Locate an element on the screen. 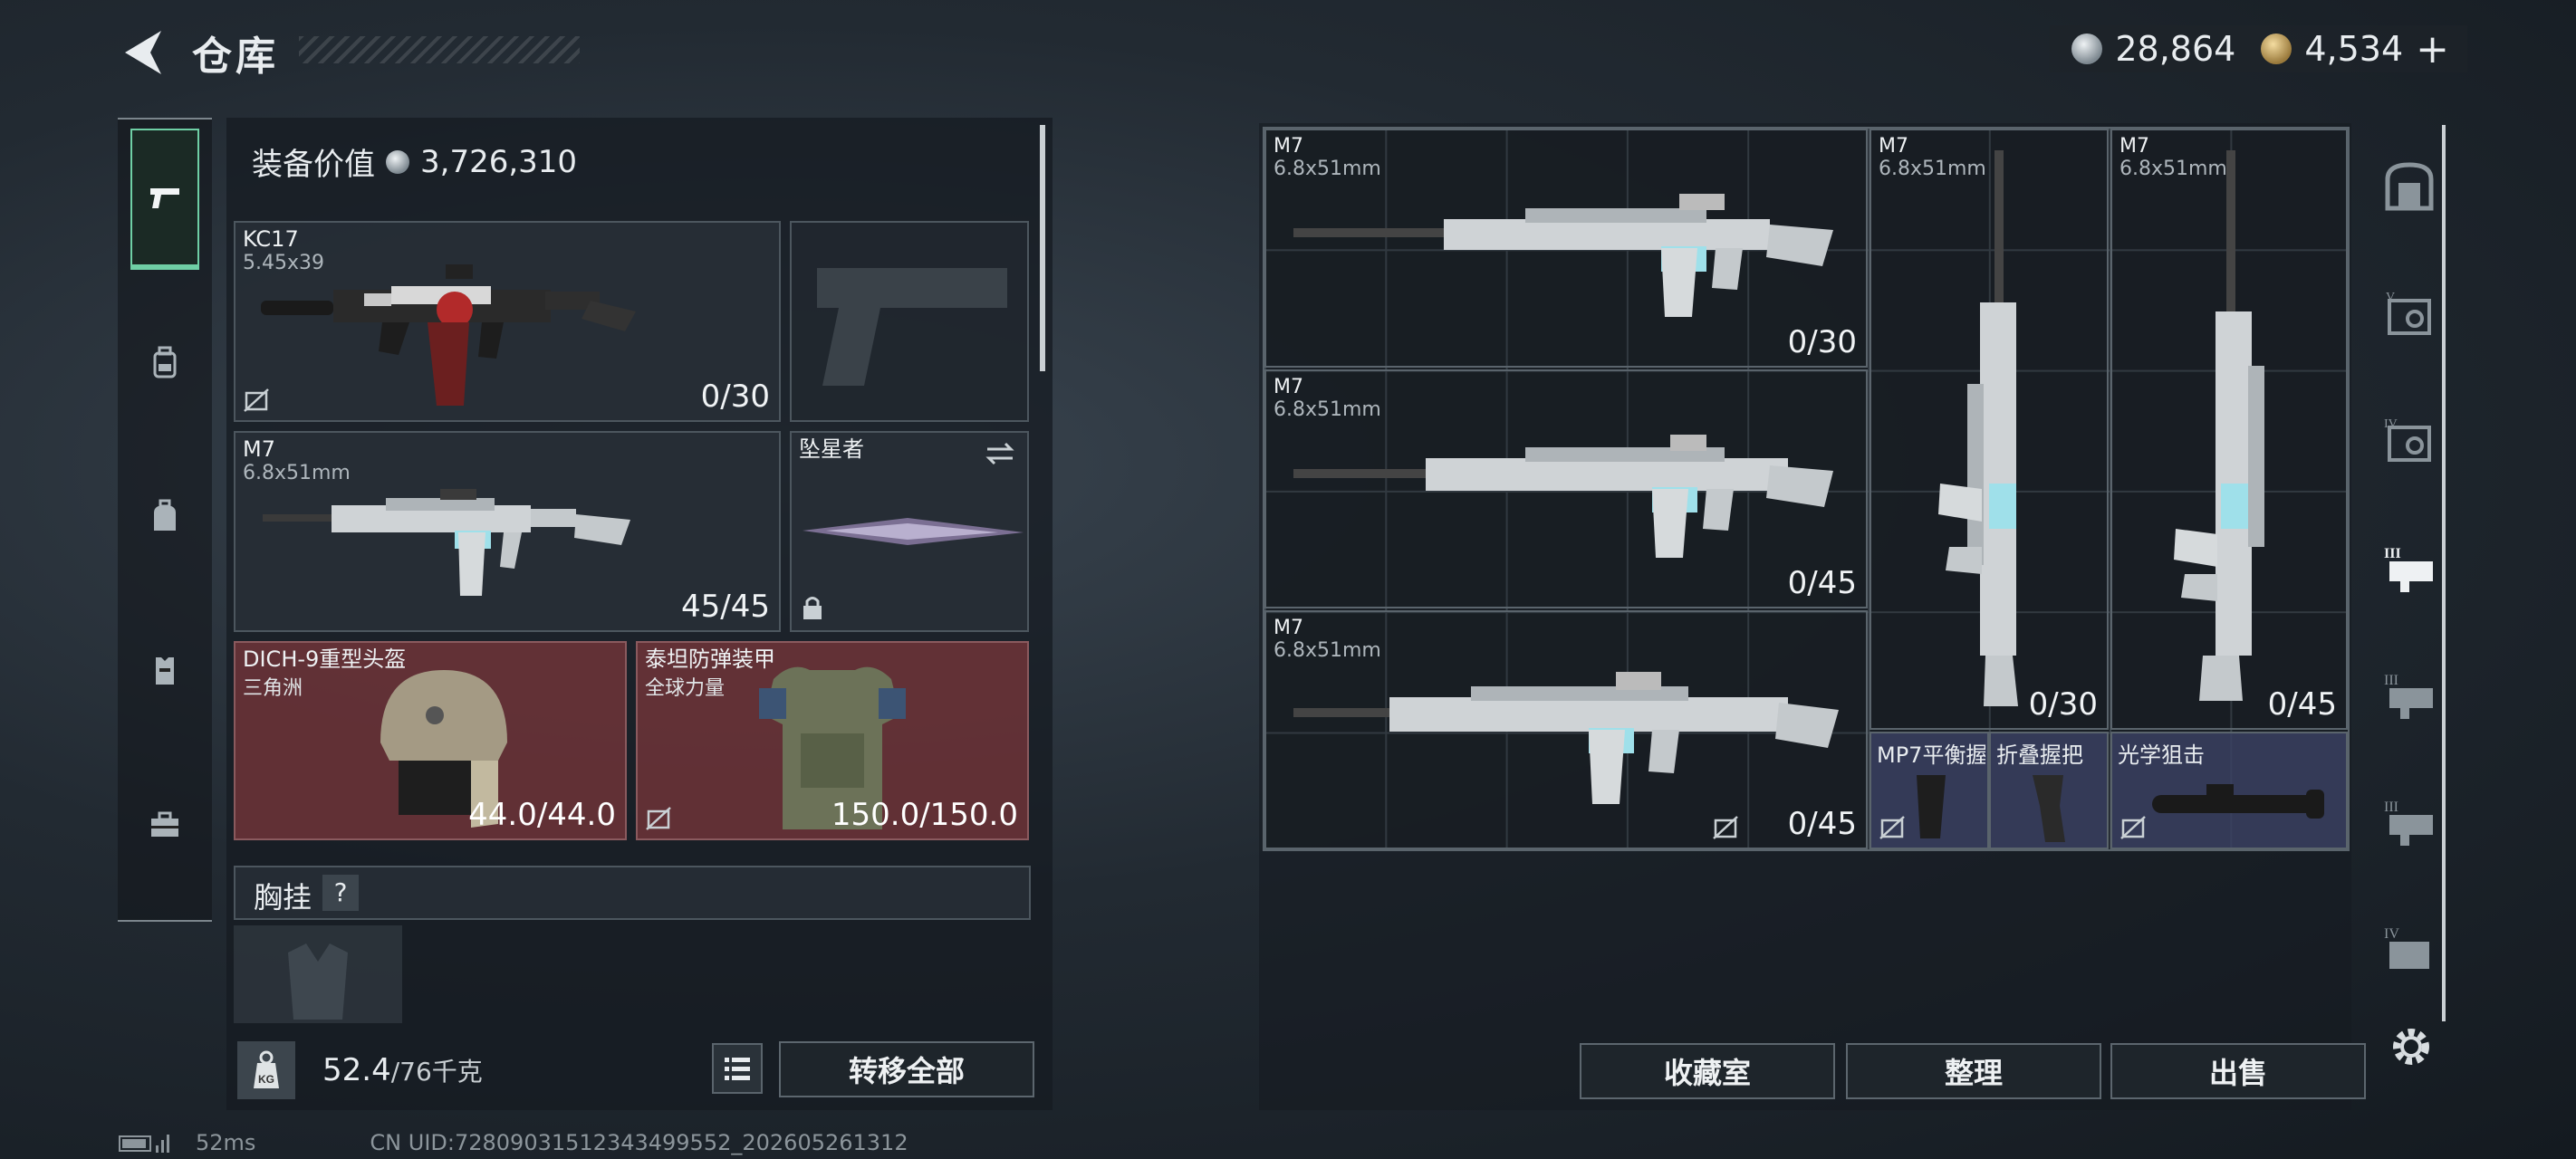 The width and height of the screenshot is (2576, 1159). storage-attachment-folding-grip: 折叠握把 is located at coordinates (2049, 791).